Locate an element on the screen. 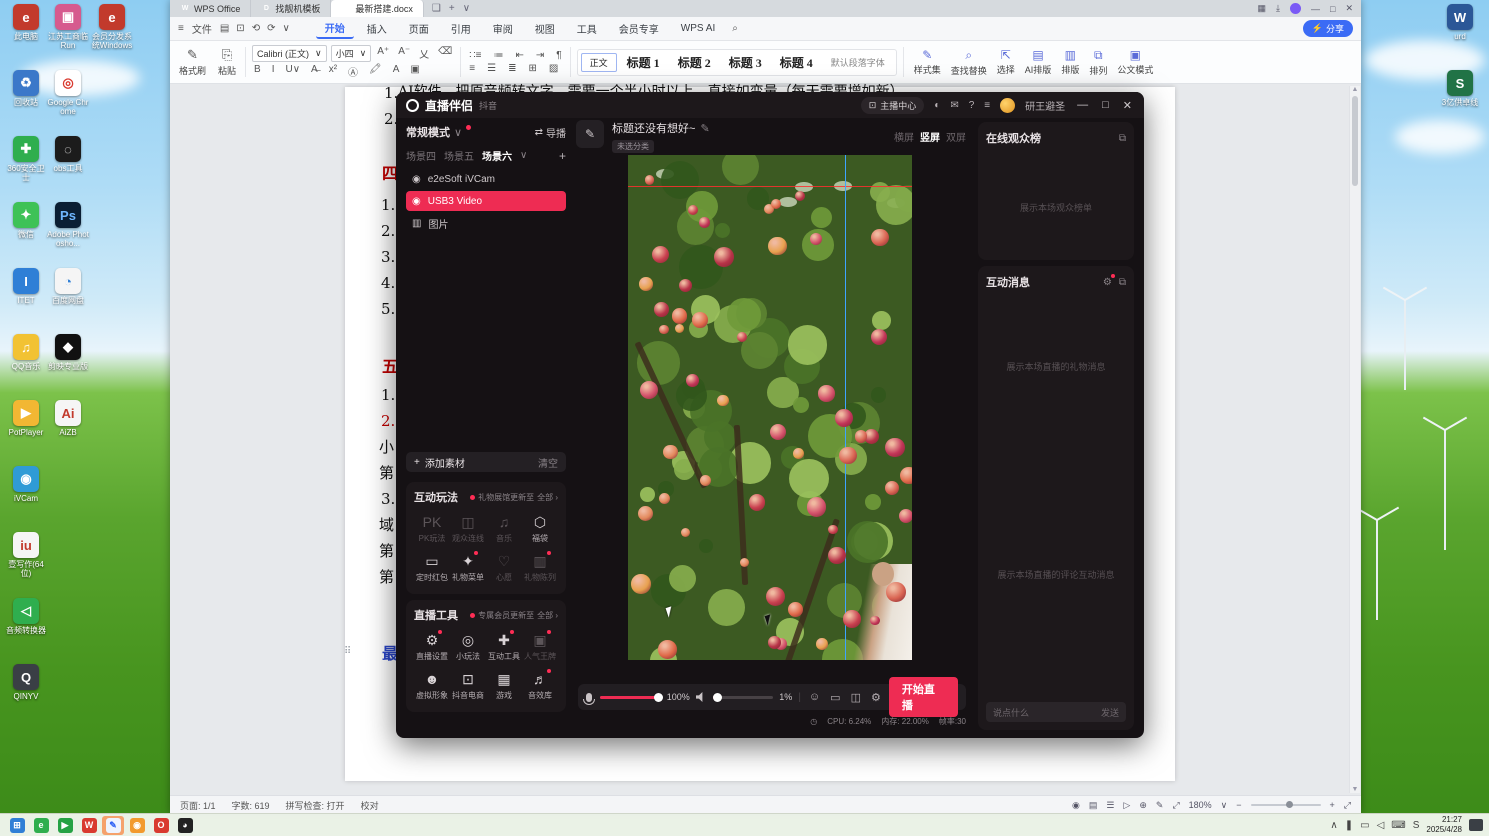 The height and width of the screenshot is (836, 1489). paste-button: ⎘ 粘贴 is located at coordinates (227, 62).